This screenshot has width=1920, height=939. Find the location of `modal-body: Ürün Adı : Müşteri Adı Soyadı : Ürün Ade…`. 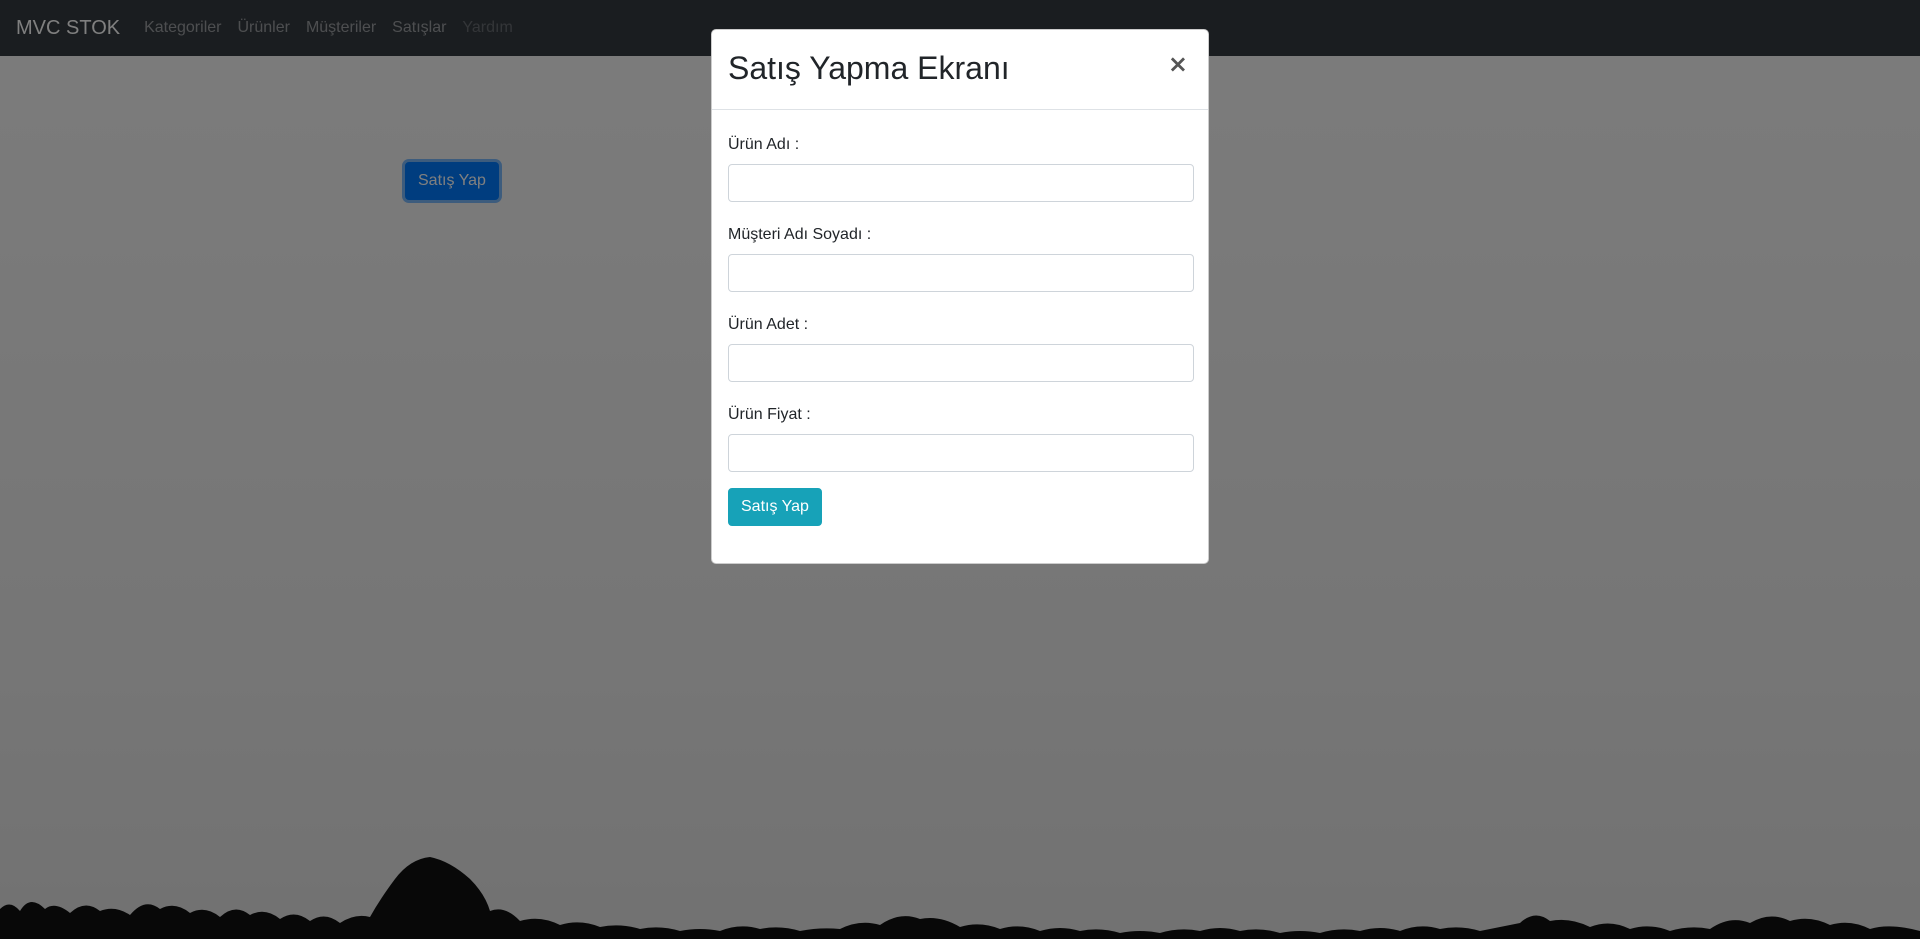

modal-body: Ürün Adı : Müşteri Adı Soyadı : Ürün Ade… is located at coordinates (961, 318).